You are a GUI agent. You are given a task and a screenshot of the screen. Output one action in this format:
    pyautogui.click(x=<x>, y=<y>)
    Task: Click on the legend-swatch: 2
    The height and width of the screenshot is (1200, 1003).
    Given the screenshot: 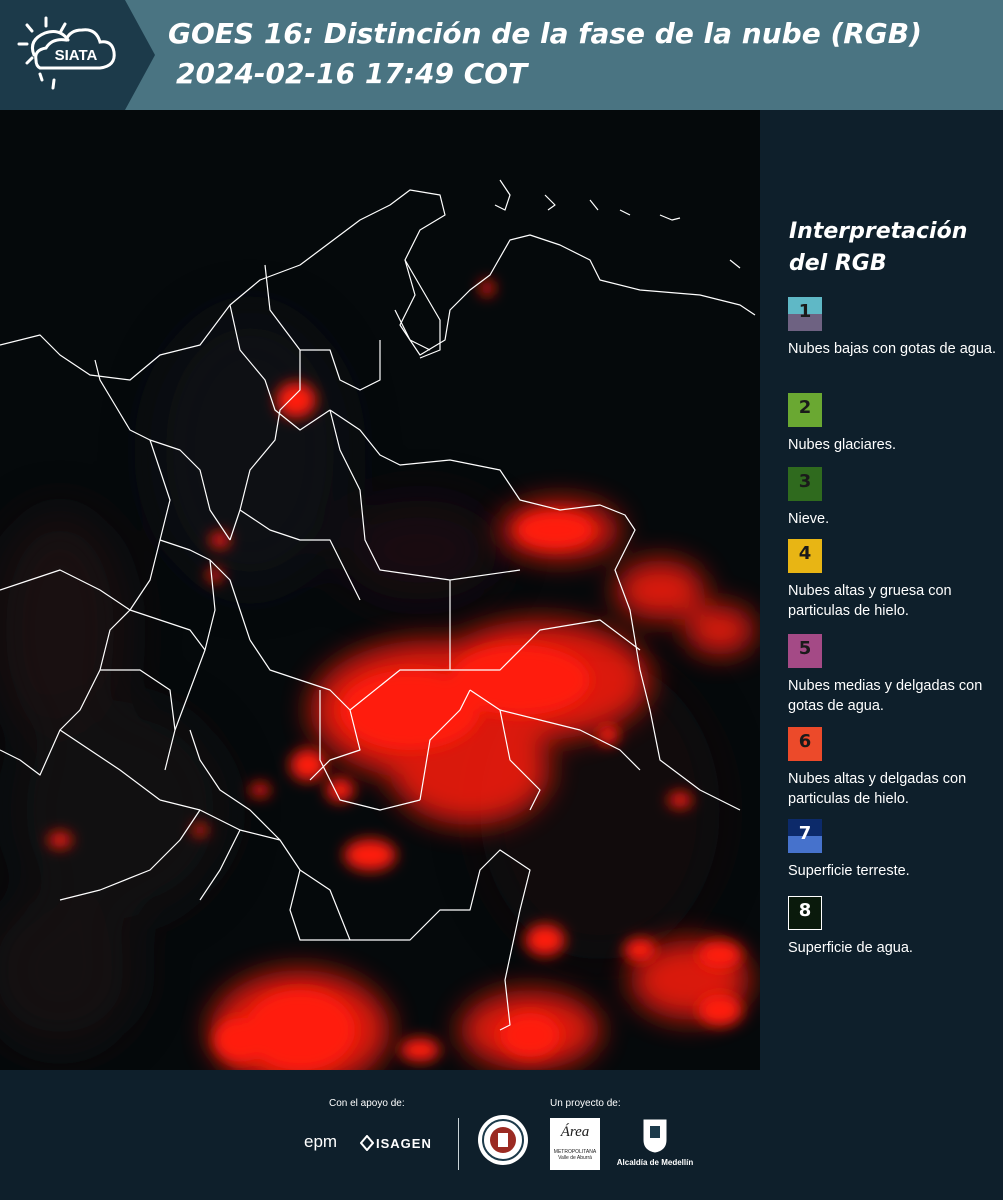 What is the action you would take?
    pyautogui.click(x=805, y=410)
    